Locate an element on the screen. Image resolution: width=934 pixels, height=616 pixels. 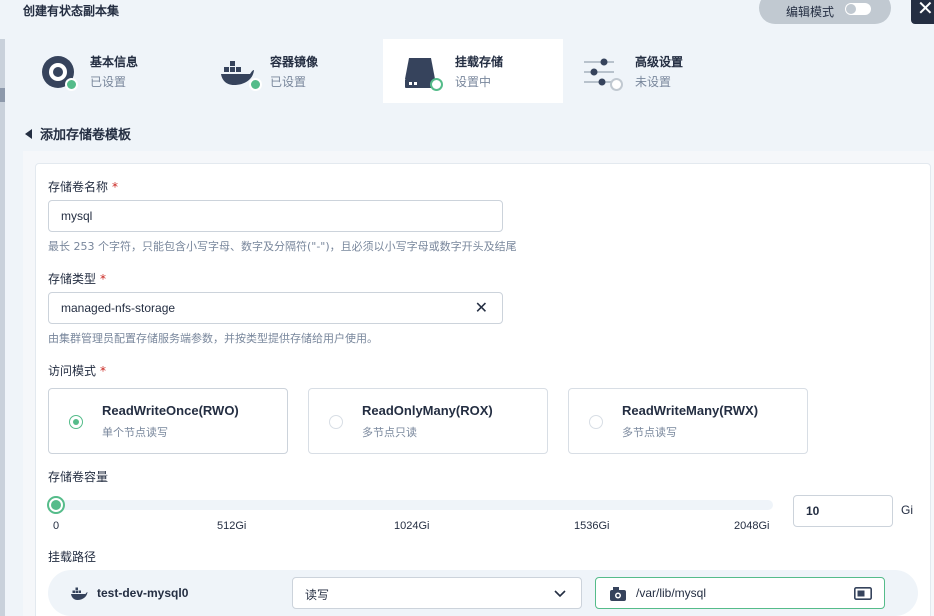
access-label-text: 访问模式 is located at coordinates (72, 371).